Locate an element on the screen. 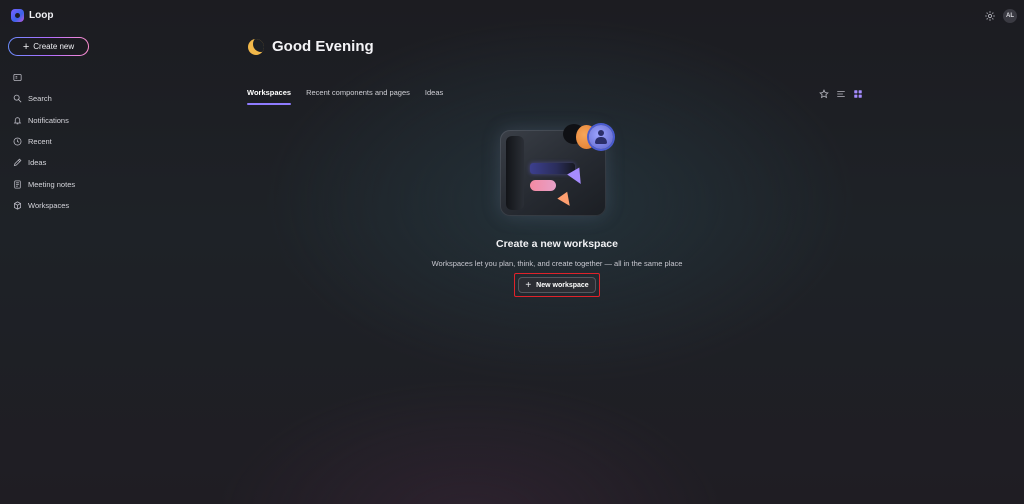 This screenshot has height=504, width=1024. pen-icon is located at coordinates (17, 162).